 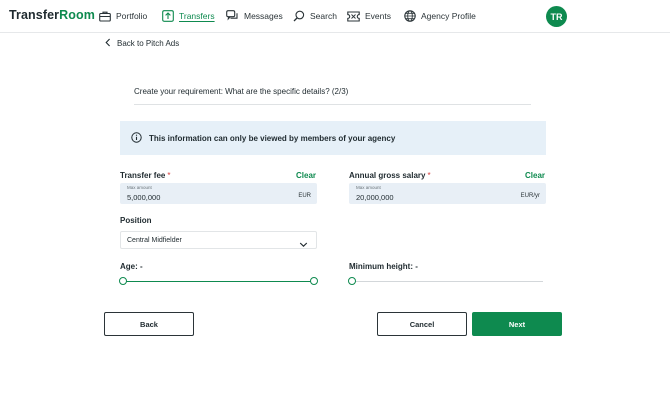 I want to click on age-slider-fill, so click(x=218, y=281).